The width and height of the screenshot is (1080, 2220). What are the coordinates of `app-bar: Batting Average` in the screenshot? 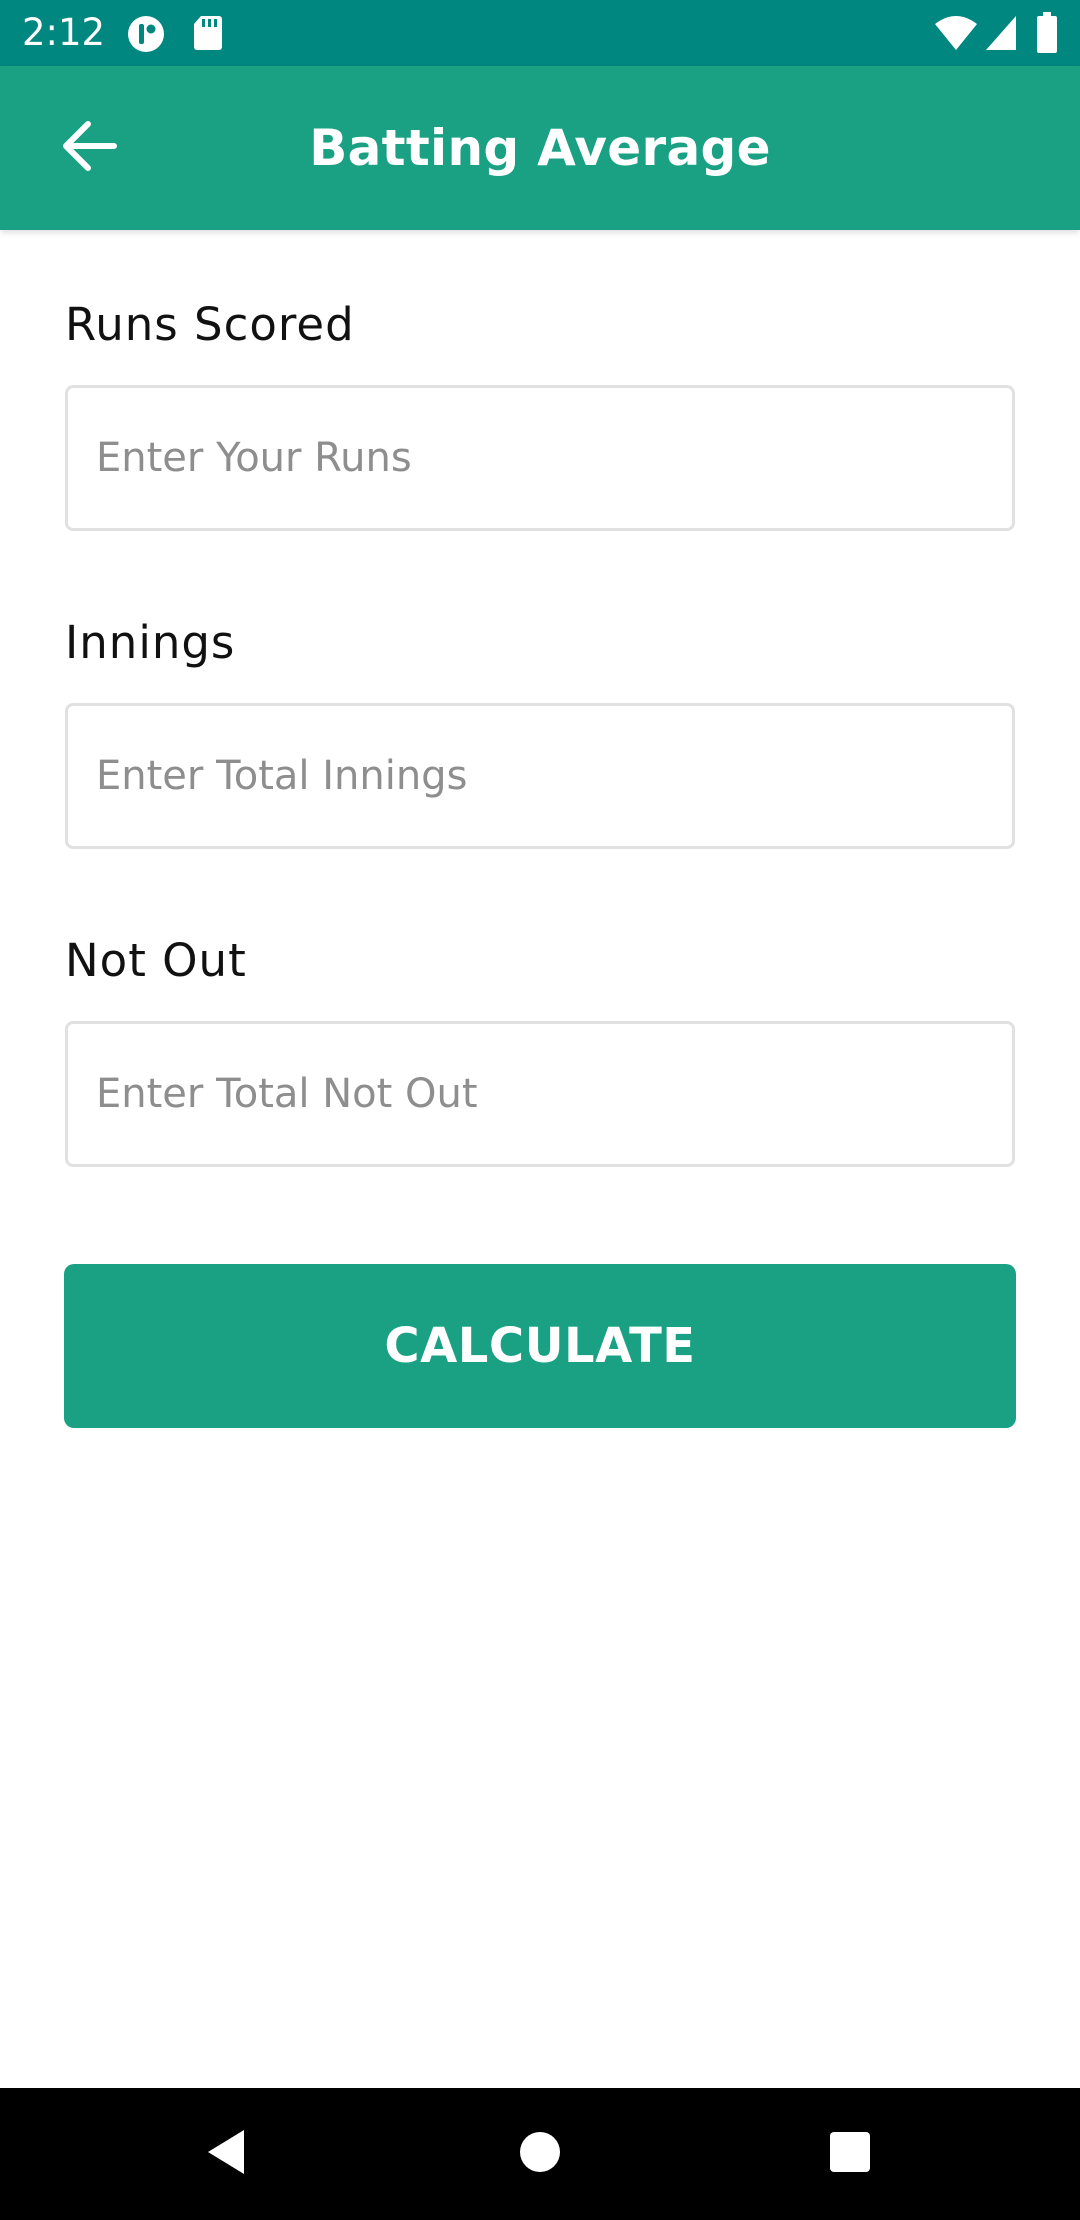 It's located at (540, 148).